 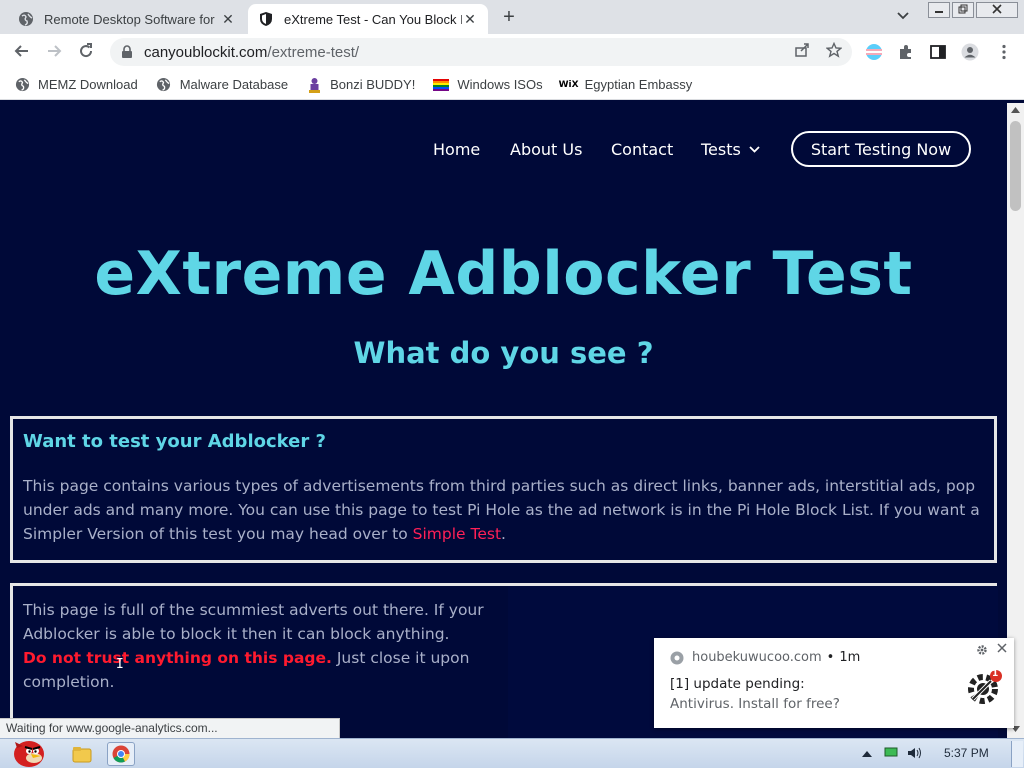 I want to click on speaker-icon, so click(x=914, y=754).